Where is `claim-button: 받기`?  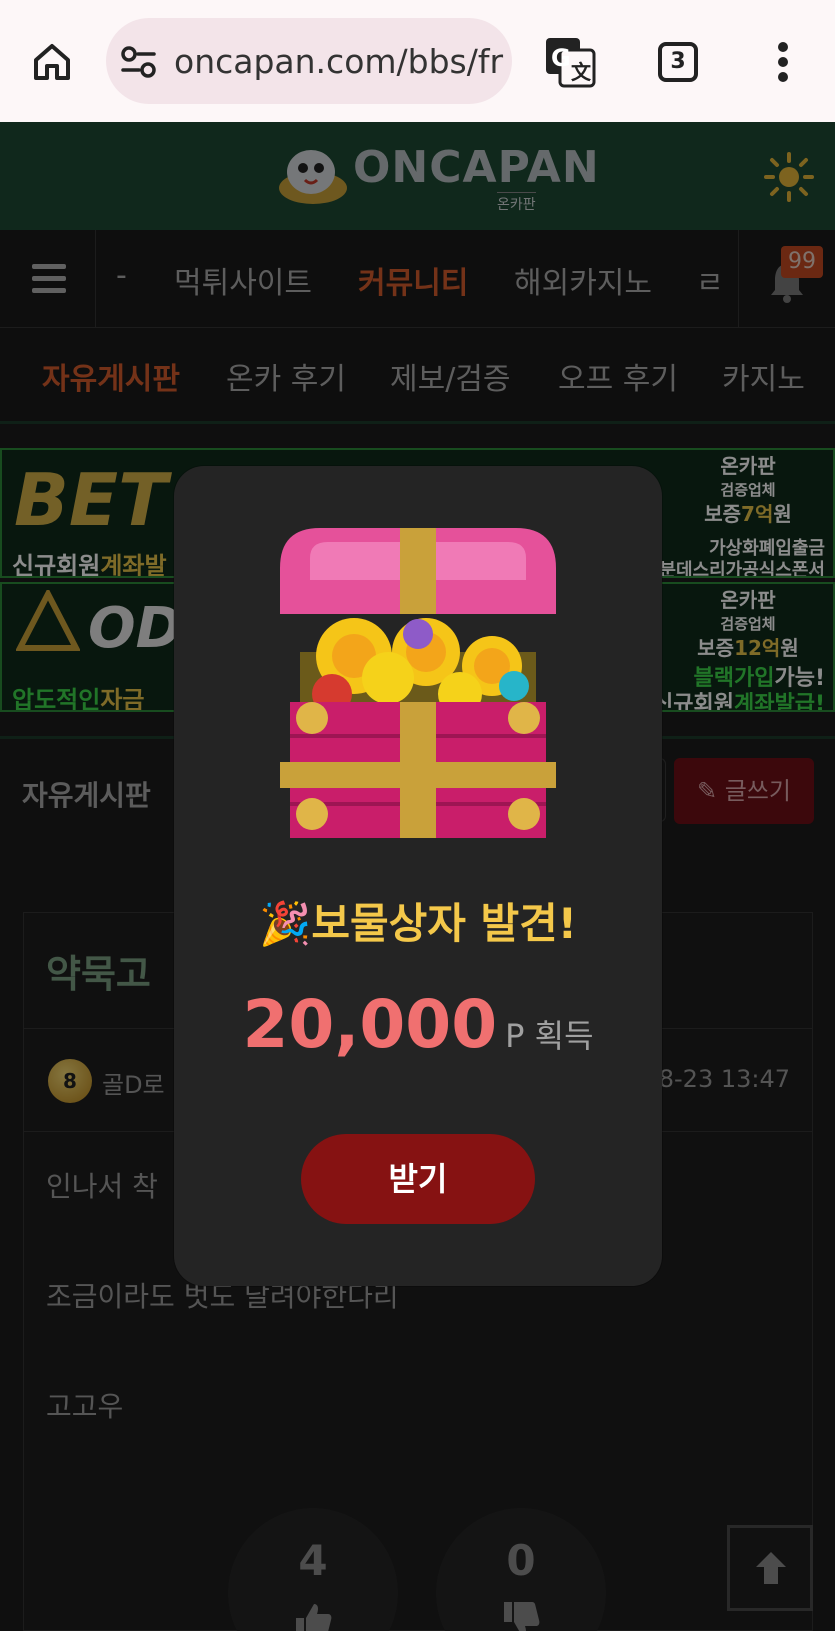 claim-button: 받기 is located at coordinates (418, 1179).